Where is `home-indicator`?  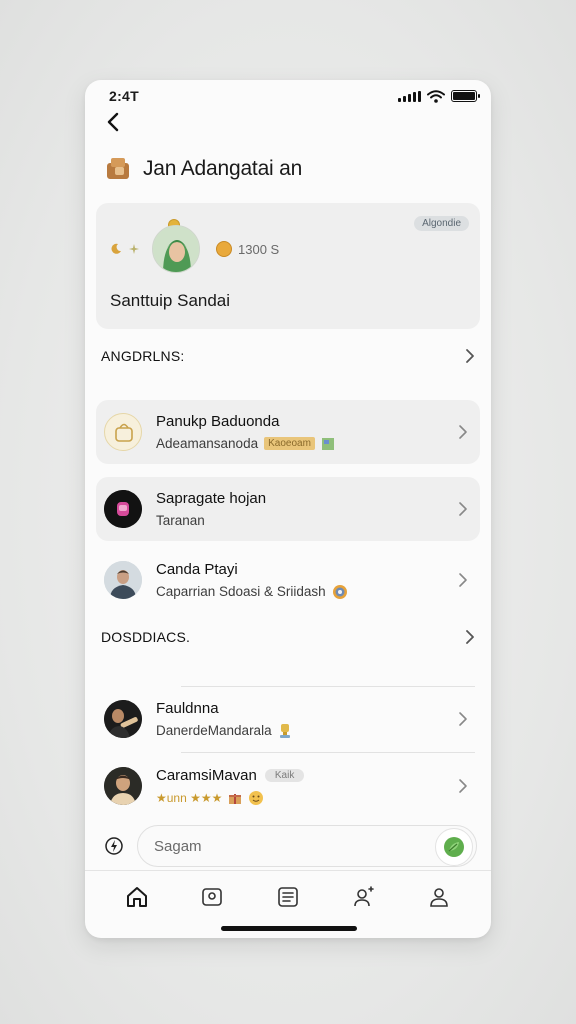
home-indicator is located at coordinates (289, 928).